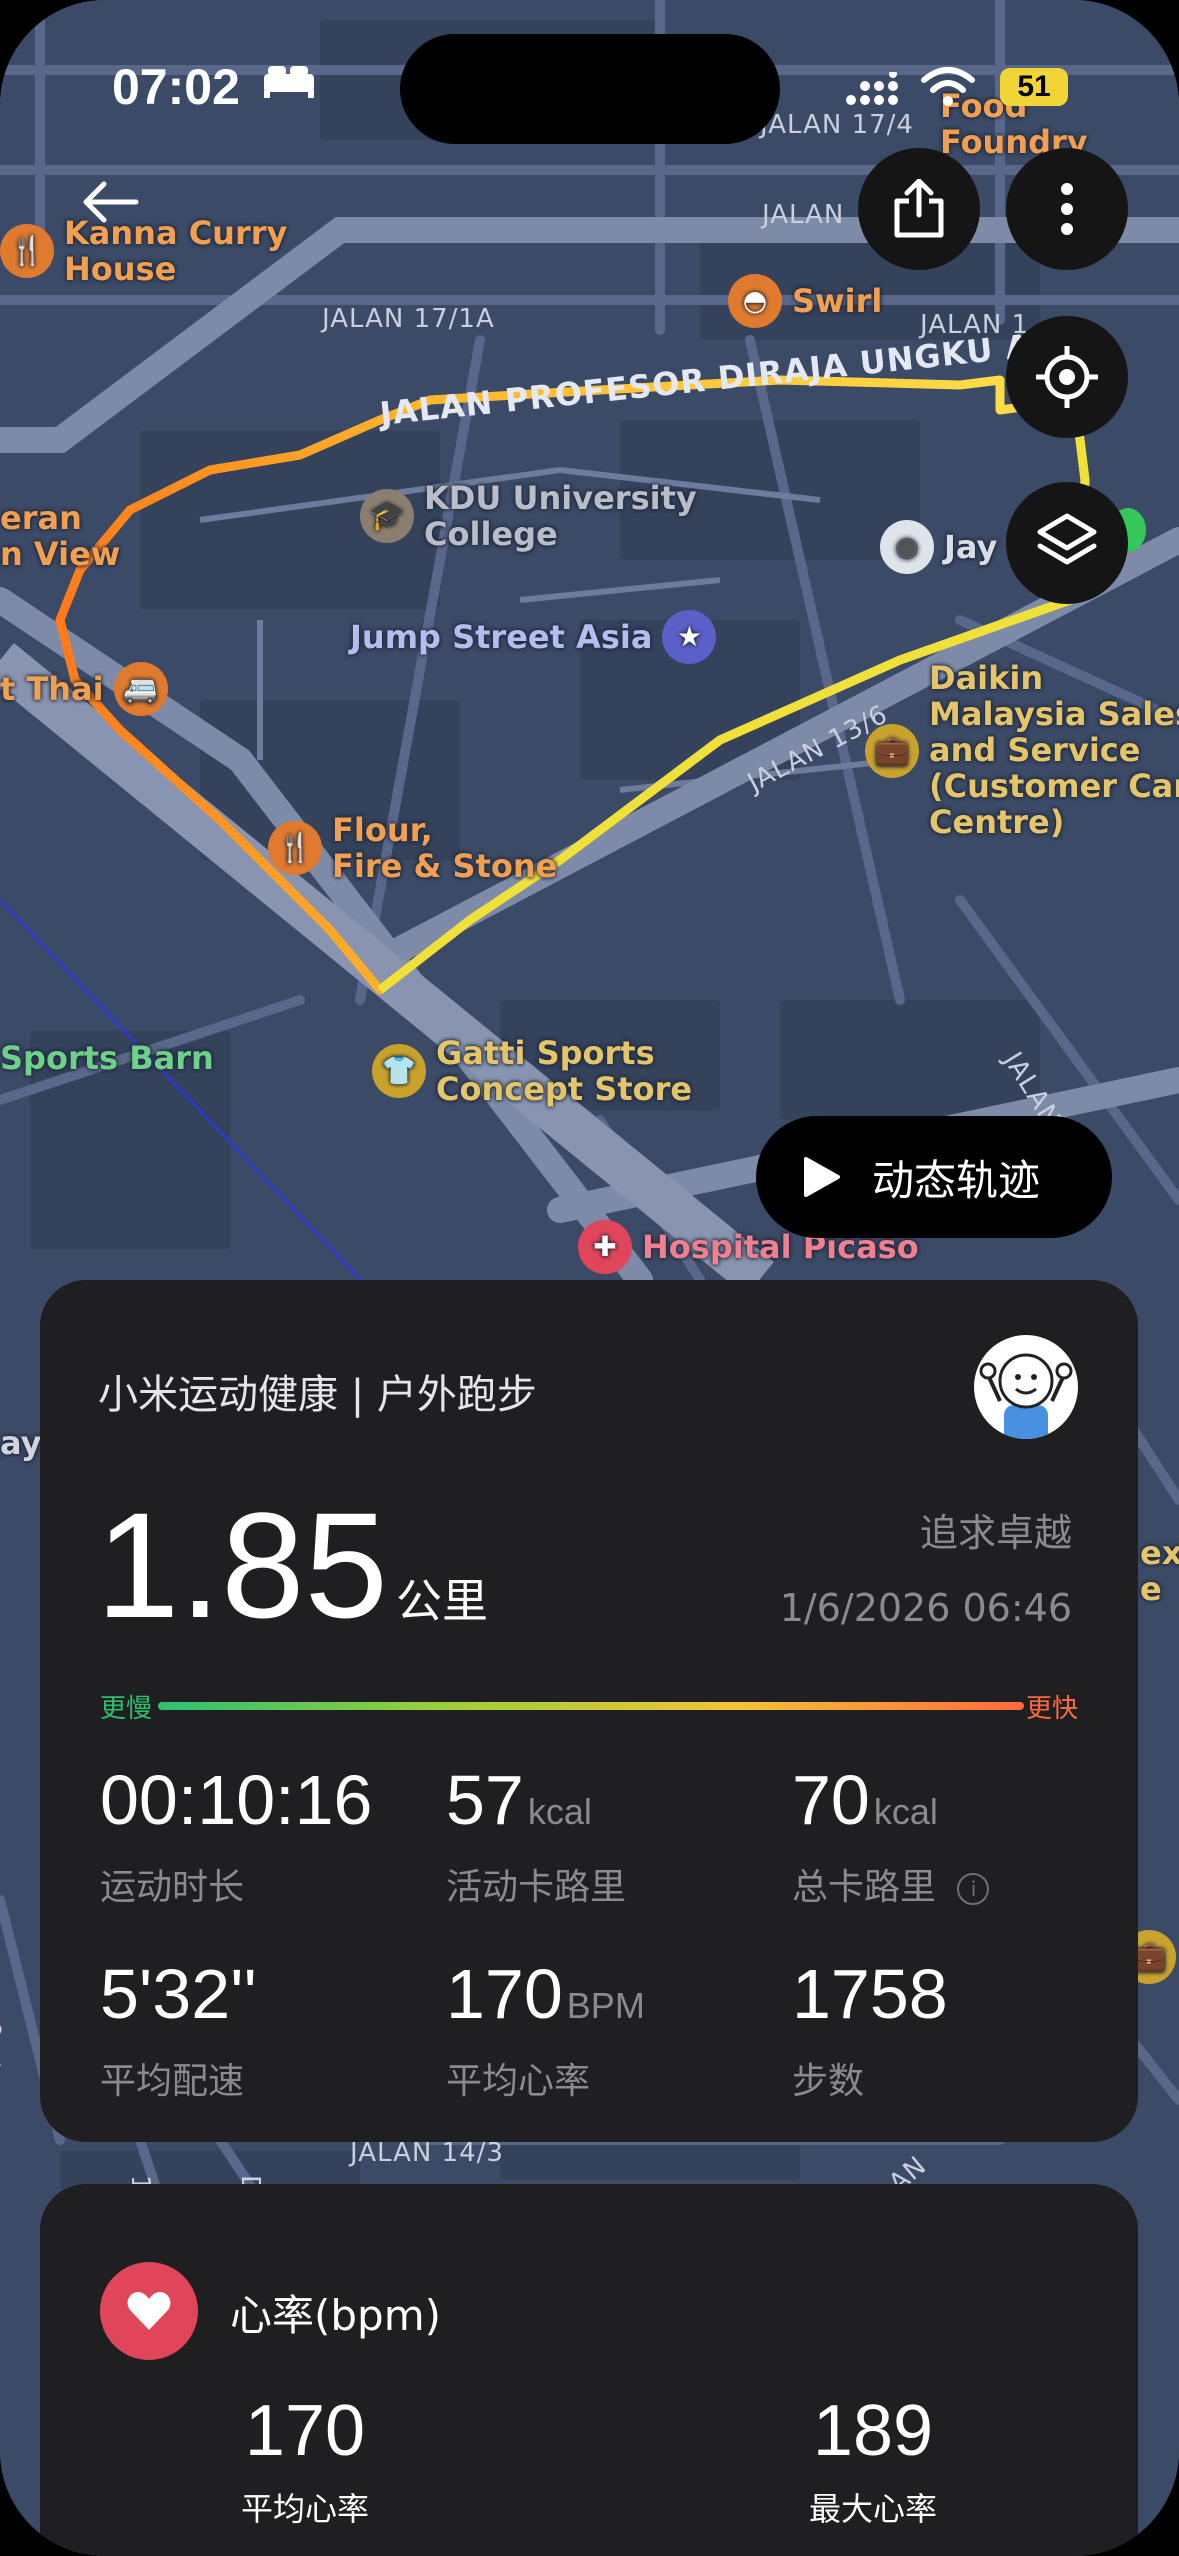 The width and height of the screenshot is (1179, 2556). I want to click on share-button, so click(919, 209).